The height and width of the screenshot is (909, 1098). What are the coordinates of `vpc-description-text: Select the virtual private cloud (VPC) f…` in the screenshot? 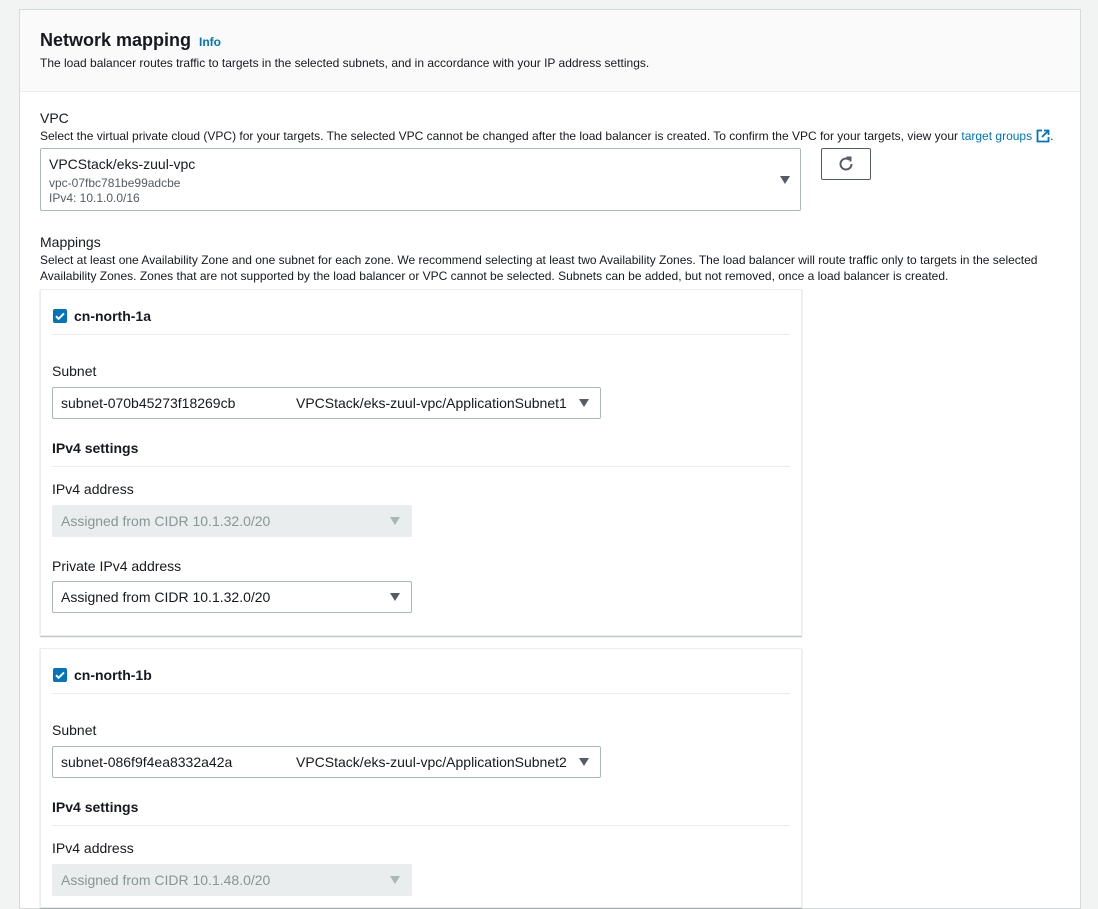 It's located at (499, 136).